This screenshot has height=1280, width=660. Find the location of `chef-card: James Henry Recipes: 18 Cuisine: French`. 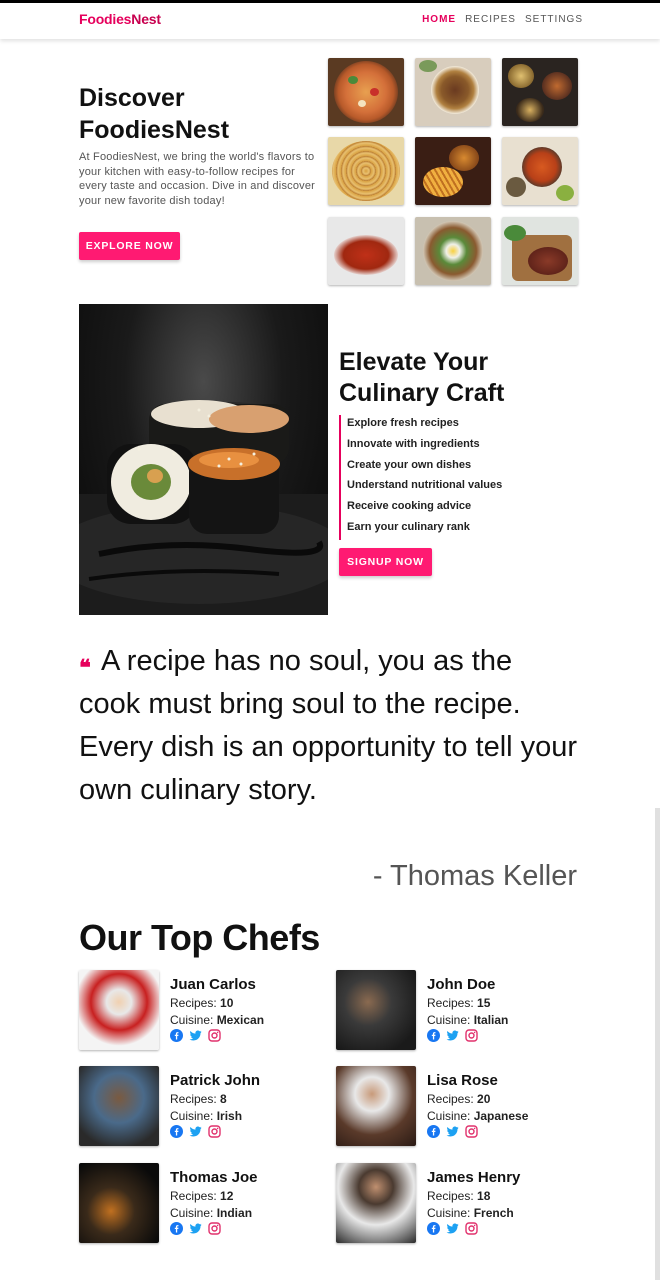

chef-card: James Henry Recipes: 18 Cuisine: French is located at coordinates (456, 1204).